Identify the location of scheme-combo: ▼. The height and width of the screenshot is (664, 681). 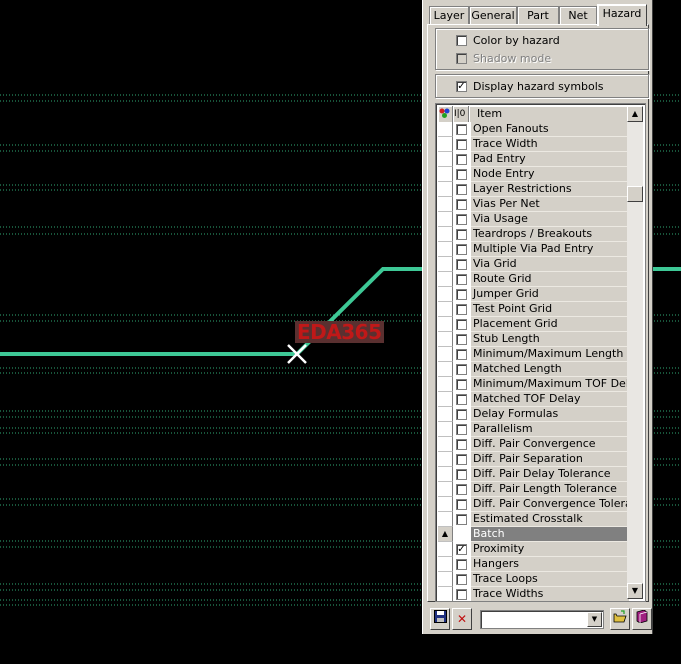
(542, 619).